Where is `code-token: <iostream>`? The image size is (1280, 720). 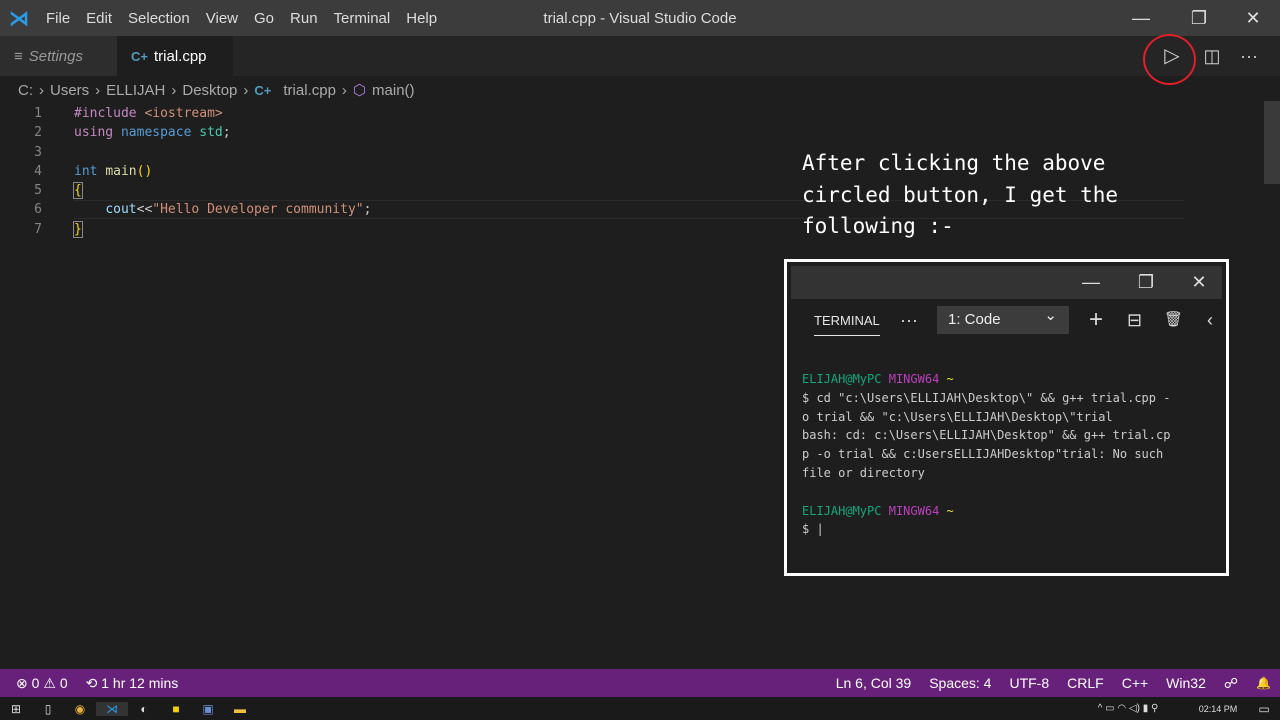
code-token: <iostream> is located at coordinates (183, 113).